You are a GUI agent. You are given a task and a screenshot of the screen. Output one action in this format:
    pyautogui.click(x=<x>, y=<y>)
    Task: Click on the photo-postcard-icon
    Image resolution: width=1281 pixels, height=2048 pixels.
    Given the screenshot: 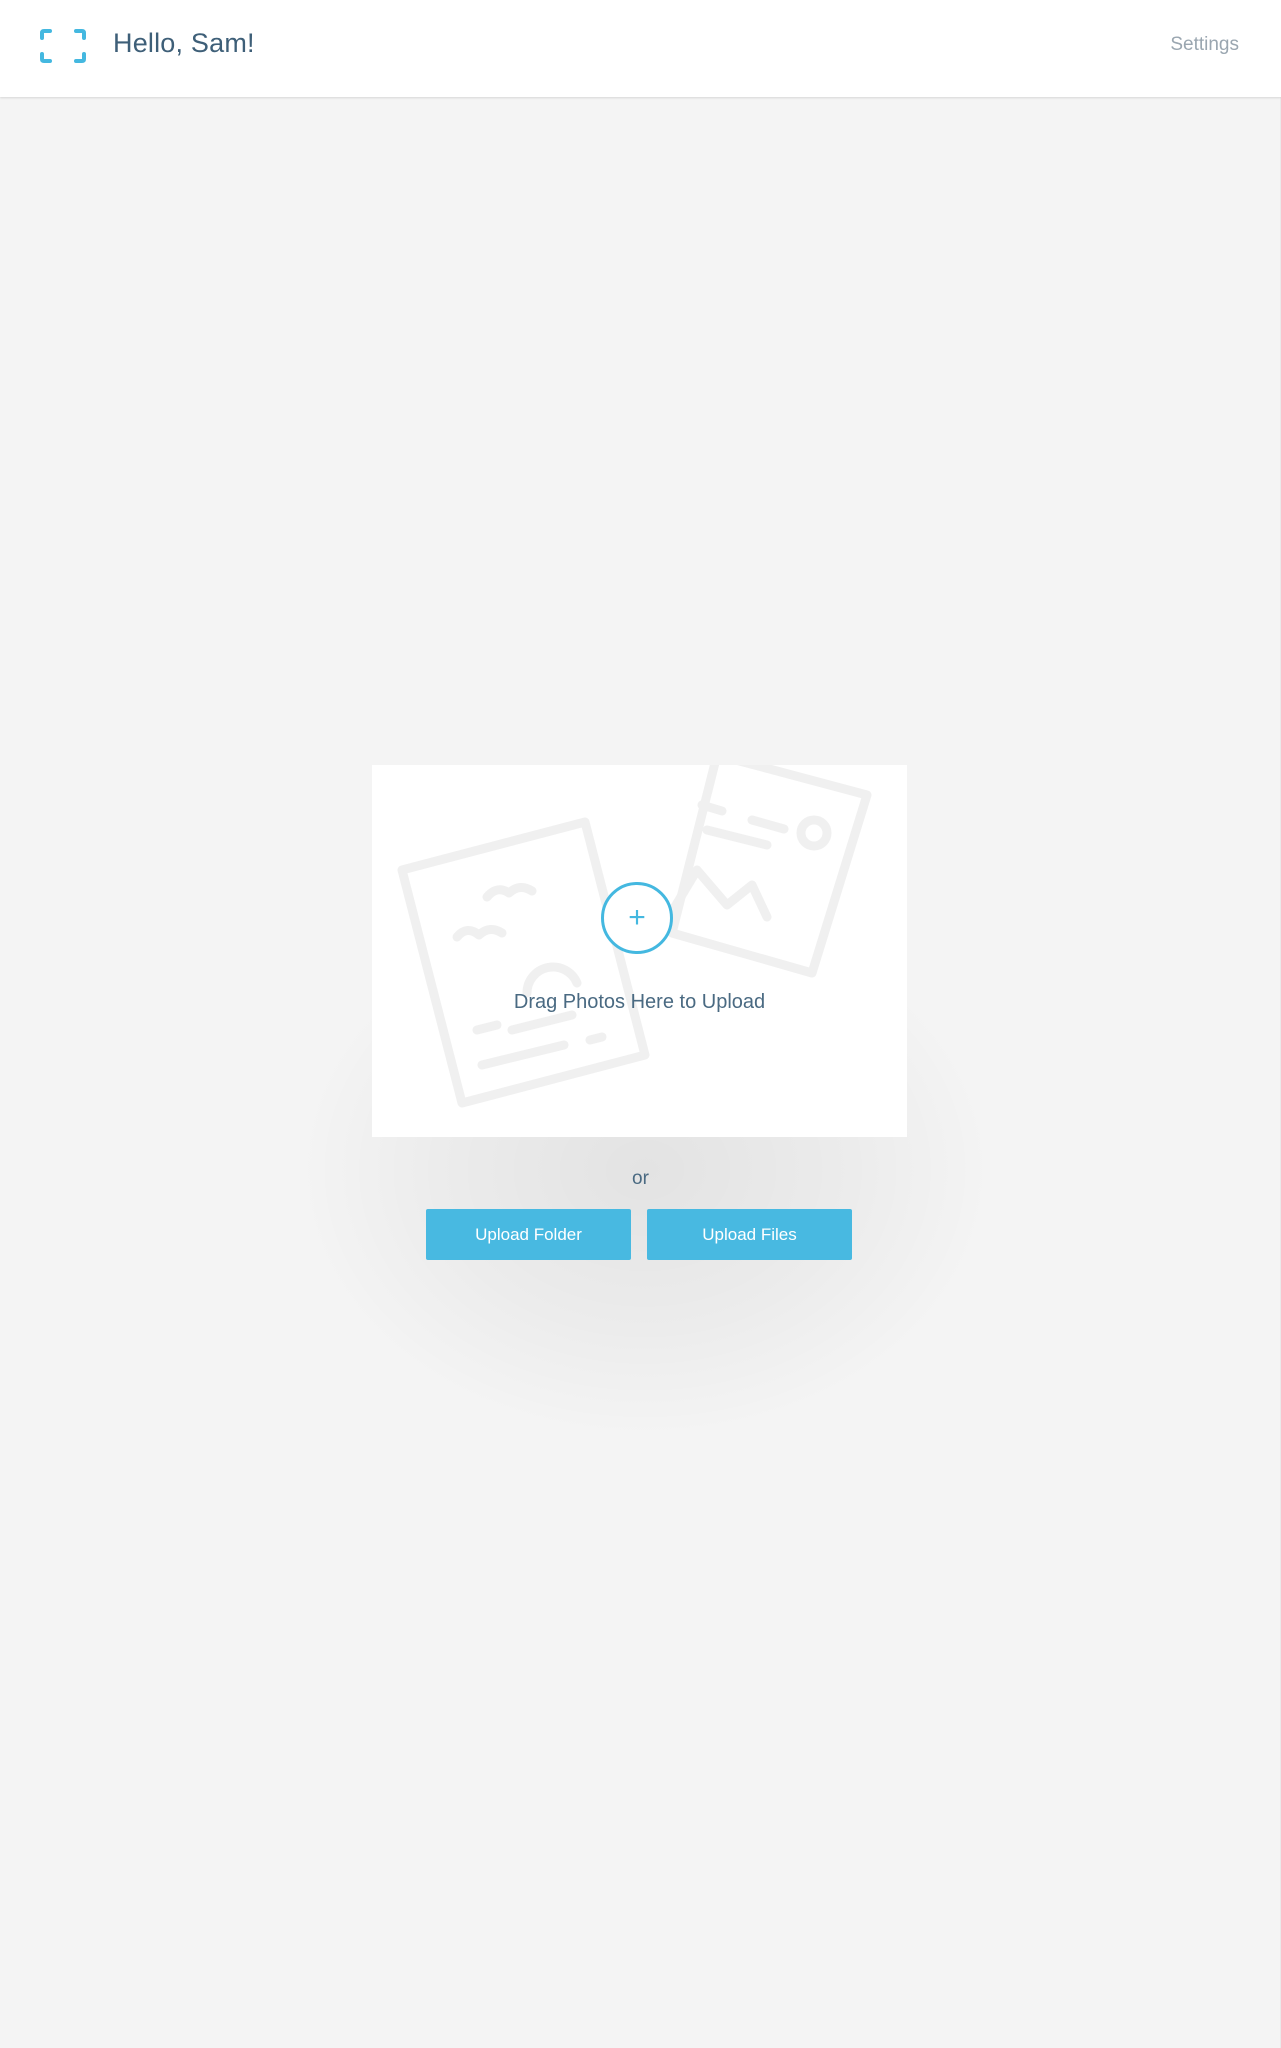 What is the action you would take?
    pyautogui.click(x=523, y=962)
    